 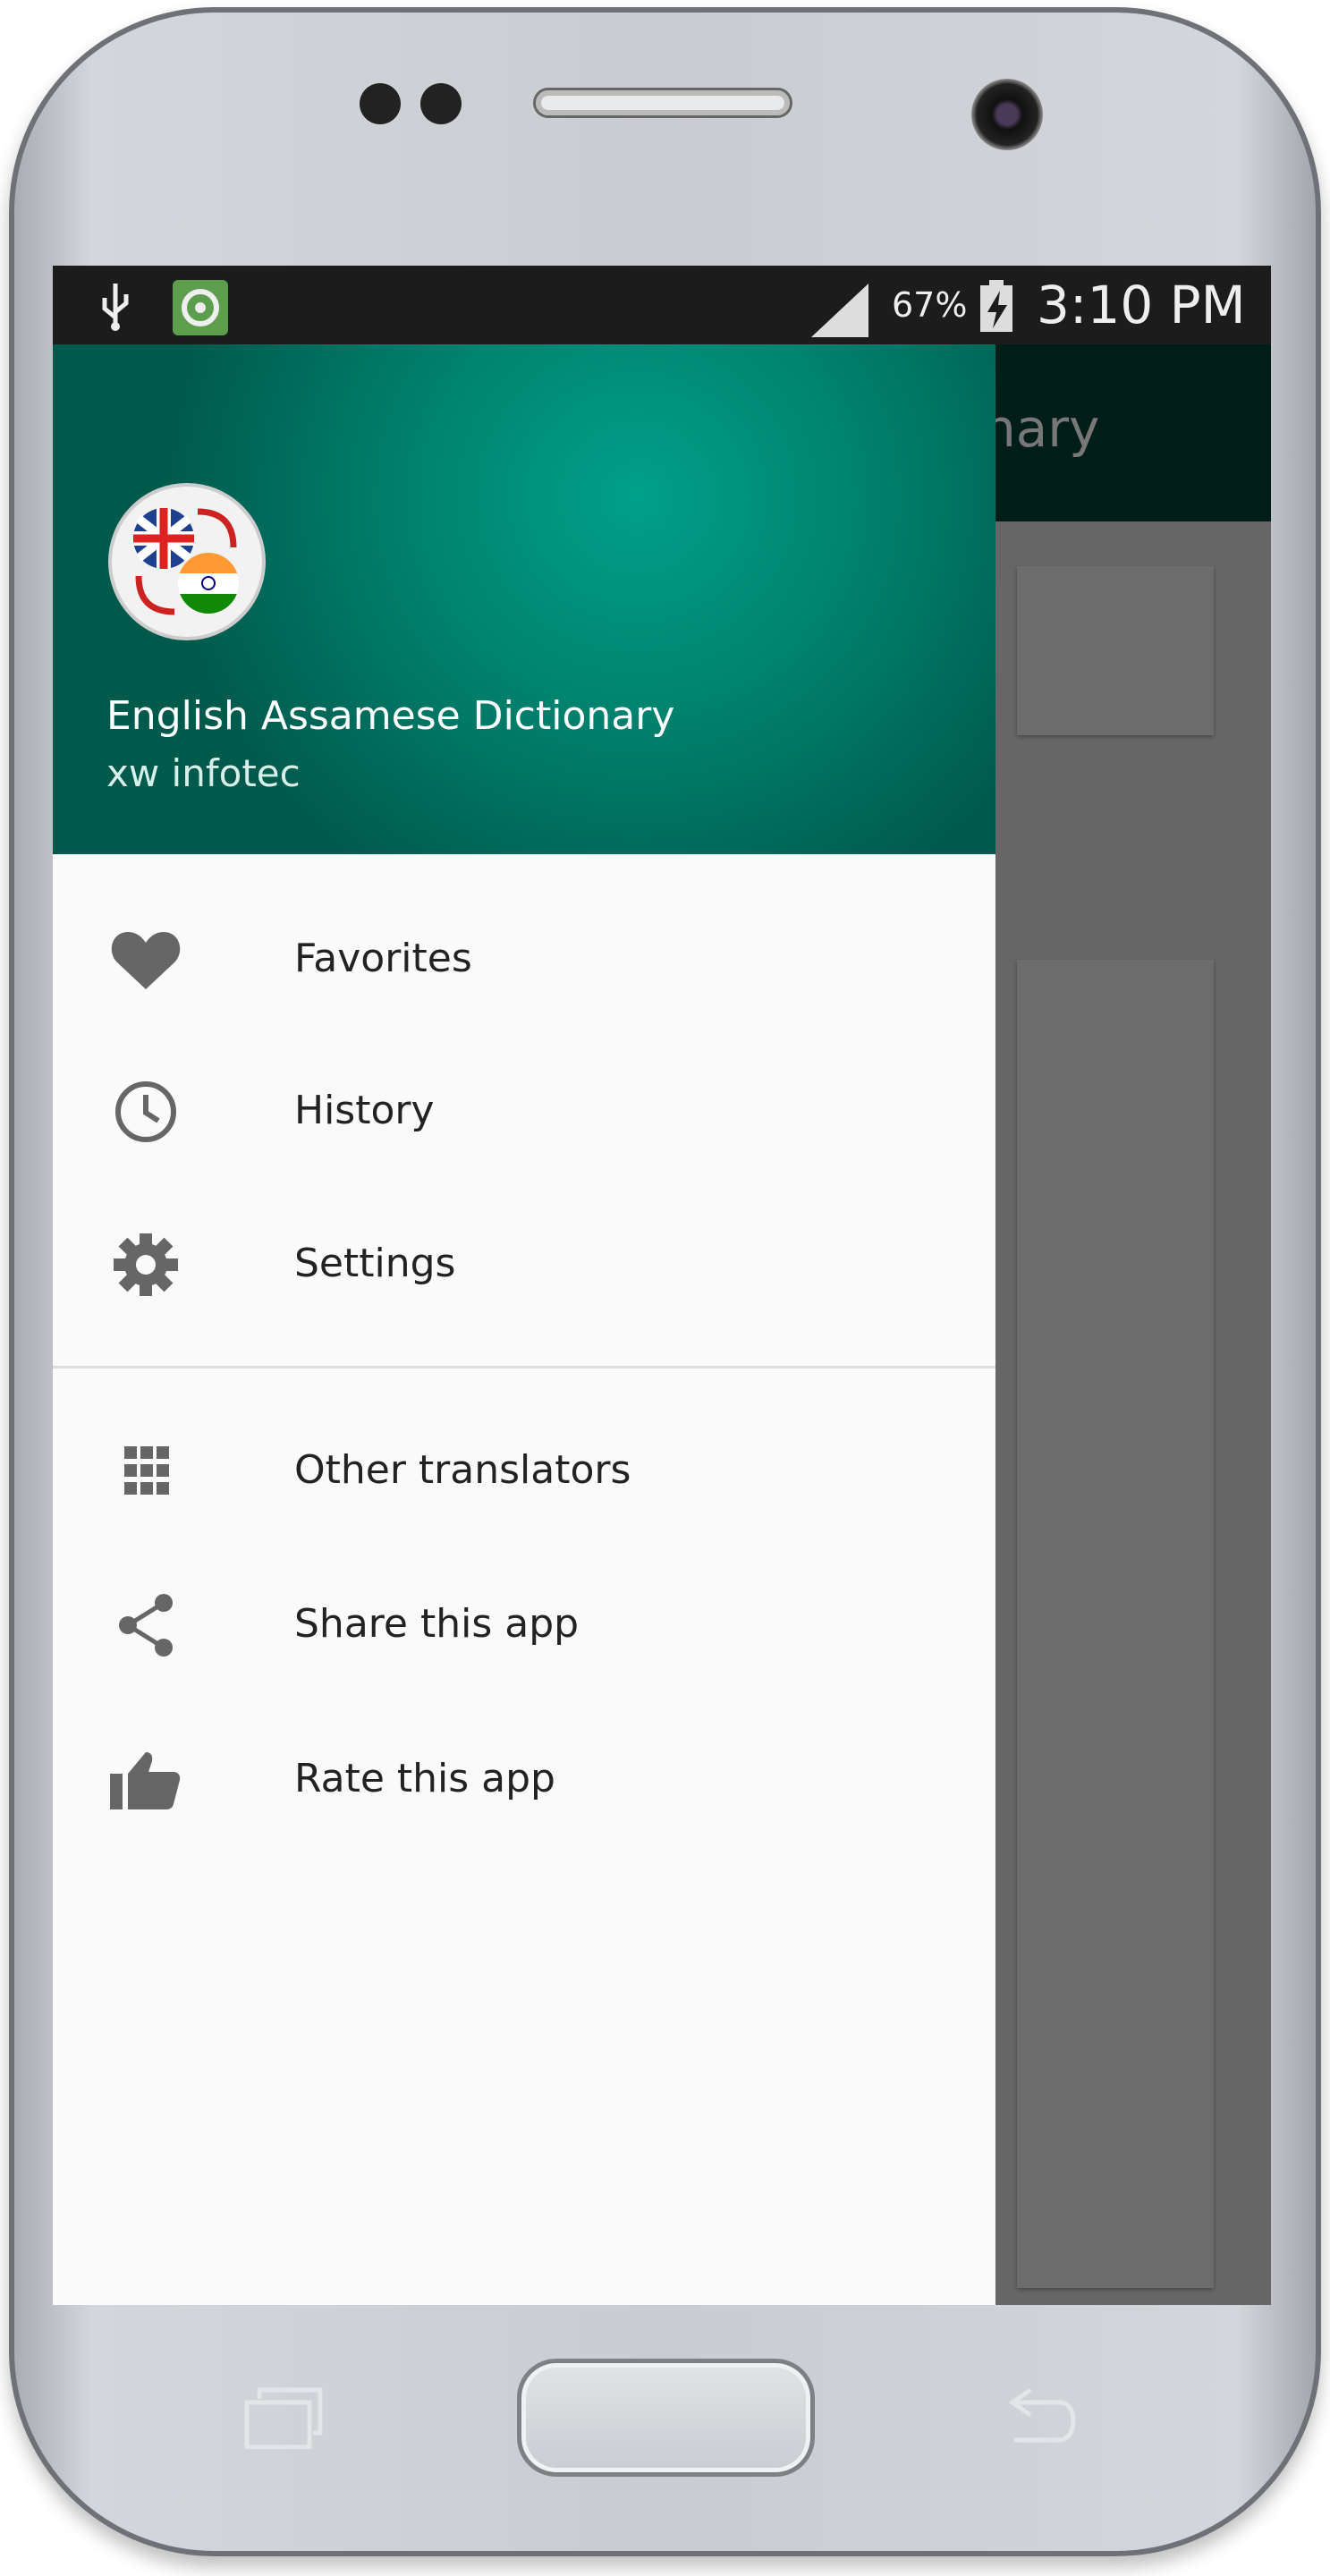 I want to click on search-card, so click(x=1115, y=650).